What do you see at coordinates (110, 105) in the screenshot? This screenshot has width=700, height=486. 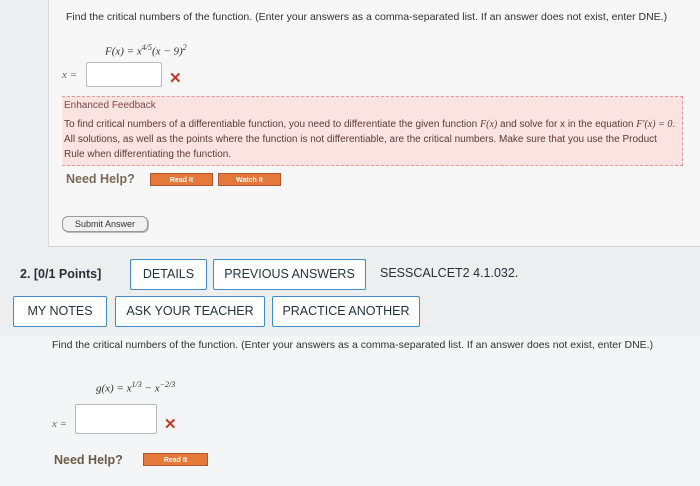 I see `feedback-title: Enhanced Feedback` at bounding box center [110, 105].